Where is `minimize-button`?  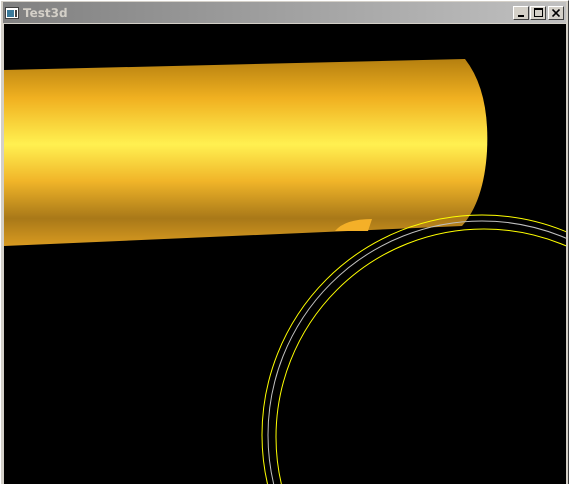 minimize-button is located at coordinates (521, 13).